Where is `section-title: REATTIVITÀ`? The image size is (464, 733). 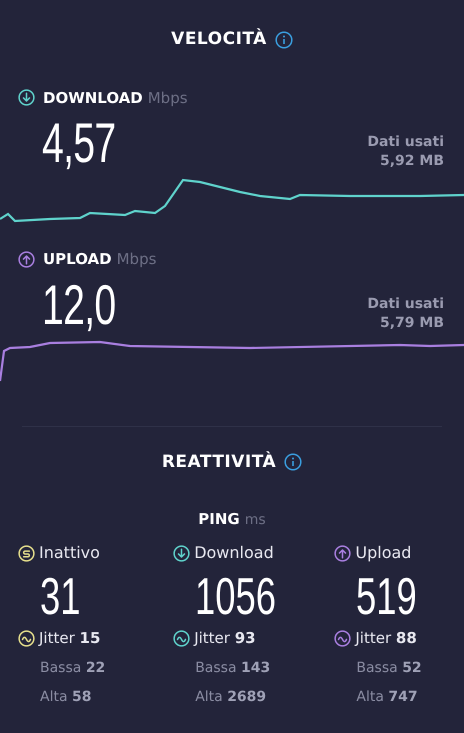
section-title: REATTIVITÀ is located at coordinates (219, 462).